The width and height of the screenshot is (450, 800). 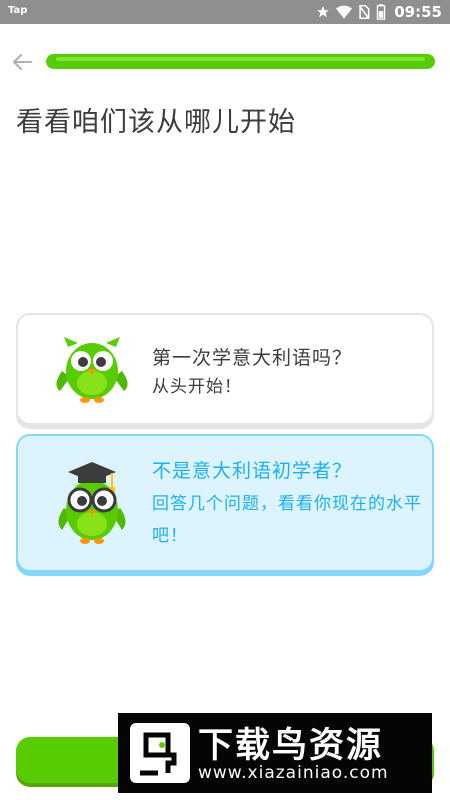 I want to click on arrow-left-icon, so click(x=22, y=62).